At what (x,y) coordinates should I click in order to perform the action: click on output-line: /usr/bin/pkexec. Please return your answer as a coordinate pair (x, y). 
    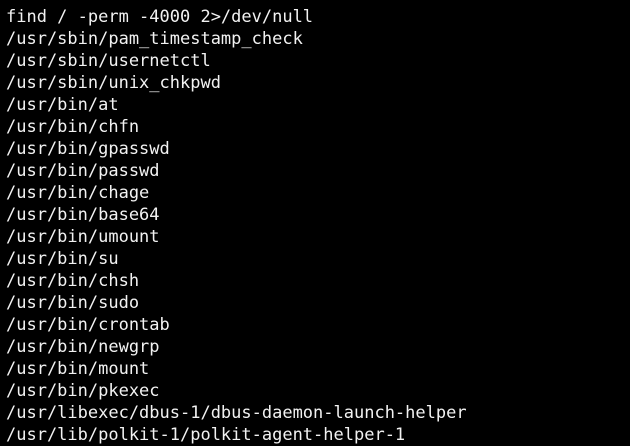
    Looking at the image, I should click on (83, 391).